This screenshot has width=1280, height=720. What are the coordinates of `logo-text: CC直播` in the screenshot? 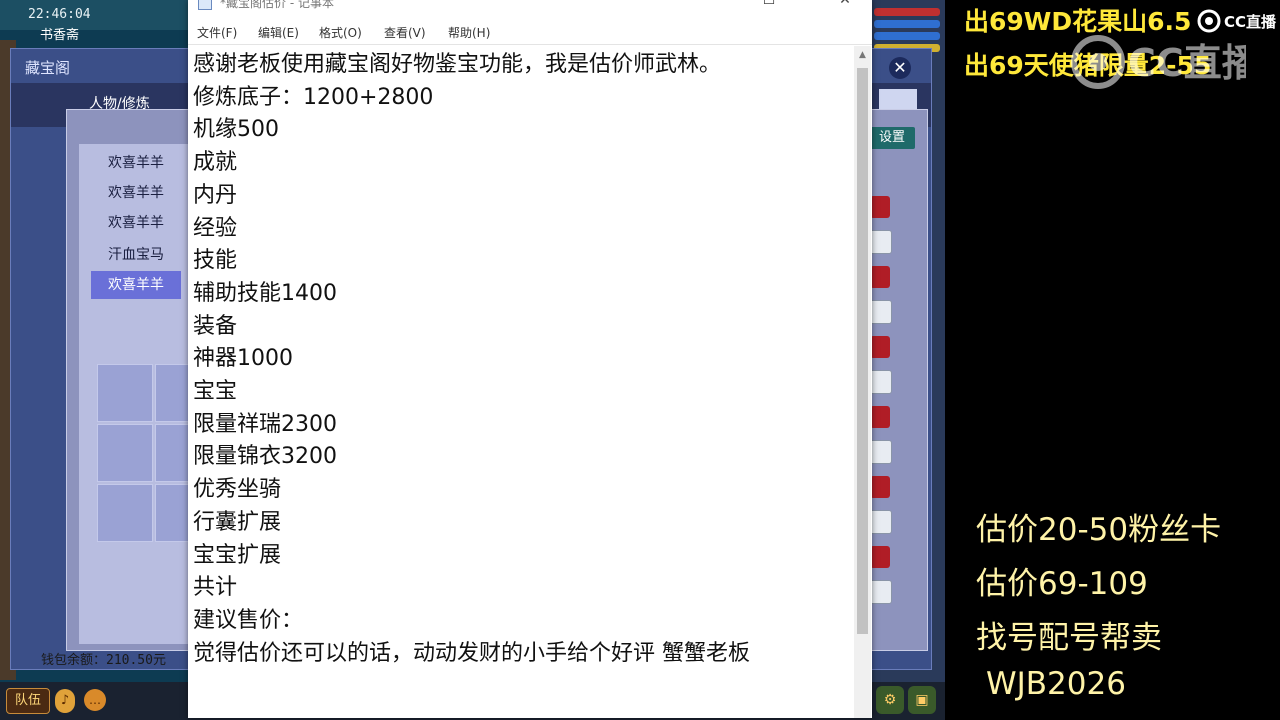 It's located at (1187, 63).